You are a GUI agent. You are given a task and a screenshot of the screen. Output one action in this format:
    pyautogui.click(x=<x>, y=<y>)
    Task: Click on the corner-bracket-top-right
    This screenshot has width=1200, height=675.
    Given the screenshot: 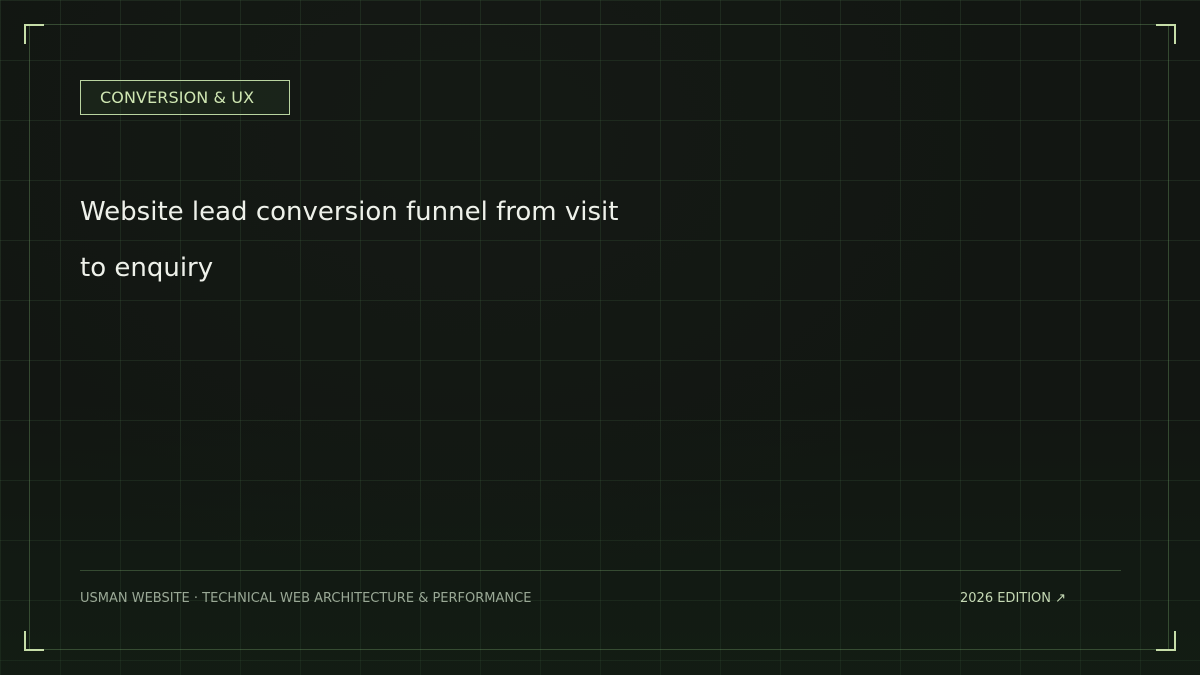 What is the action you would take?
    pyautogui.click(x=1166, y=34)
    